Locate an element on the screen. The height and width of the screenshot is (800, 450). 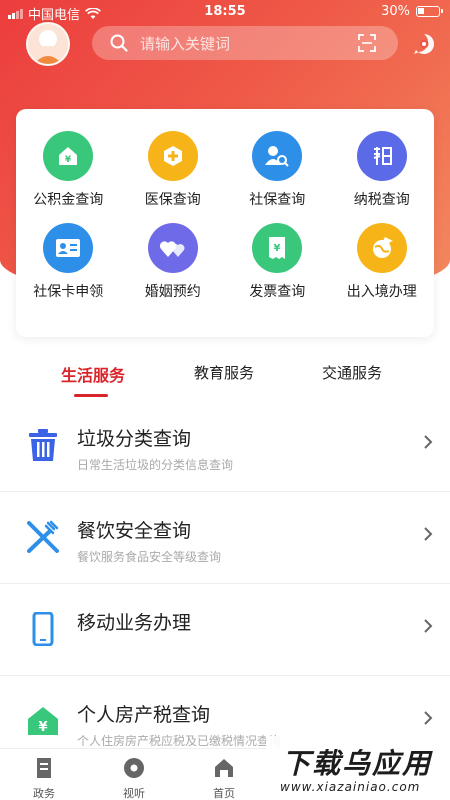
message-icon is located at coordinates (424, 44).